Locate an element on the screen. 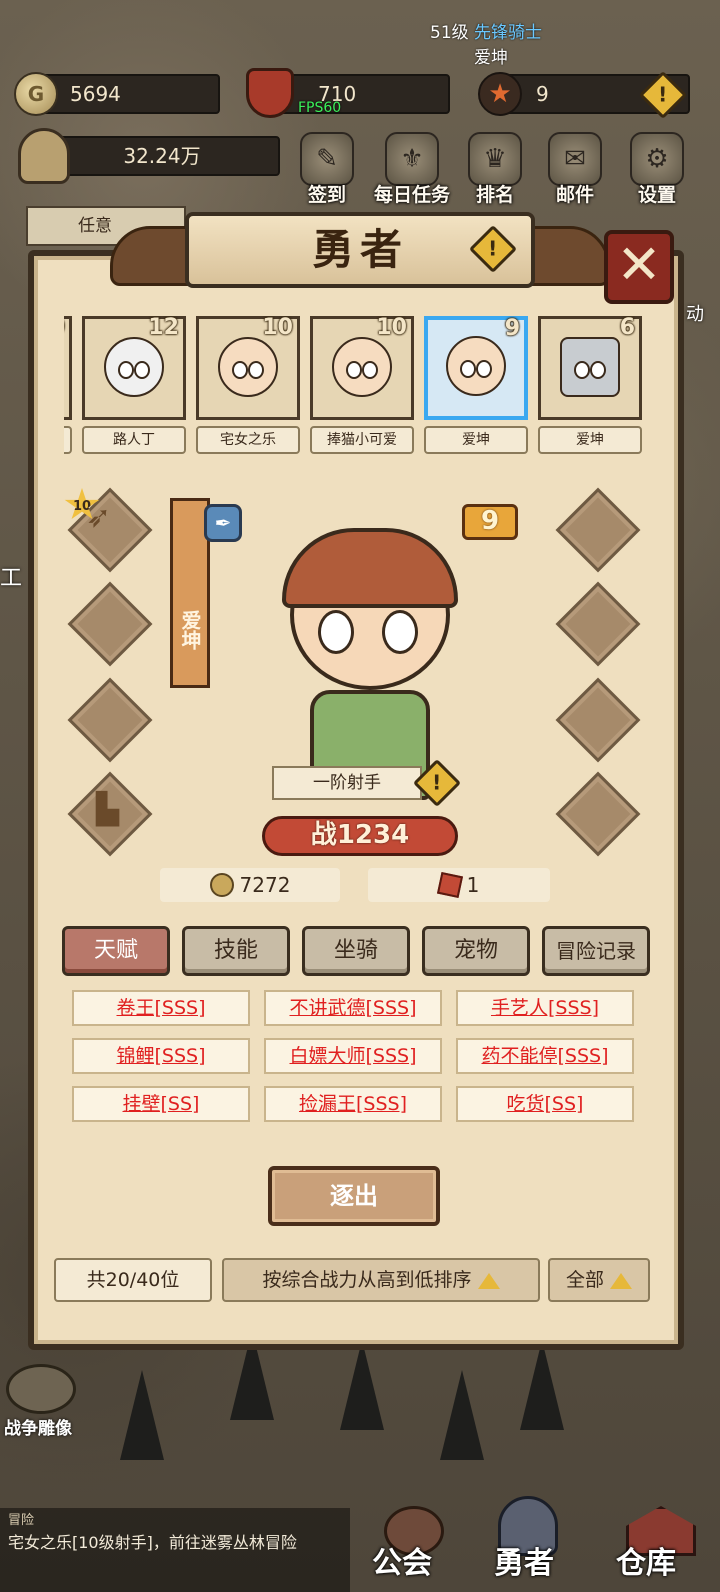  hero-name is located at coordinates (68, 440).